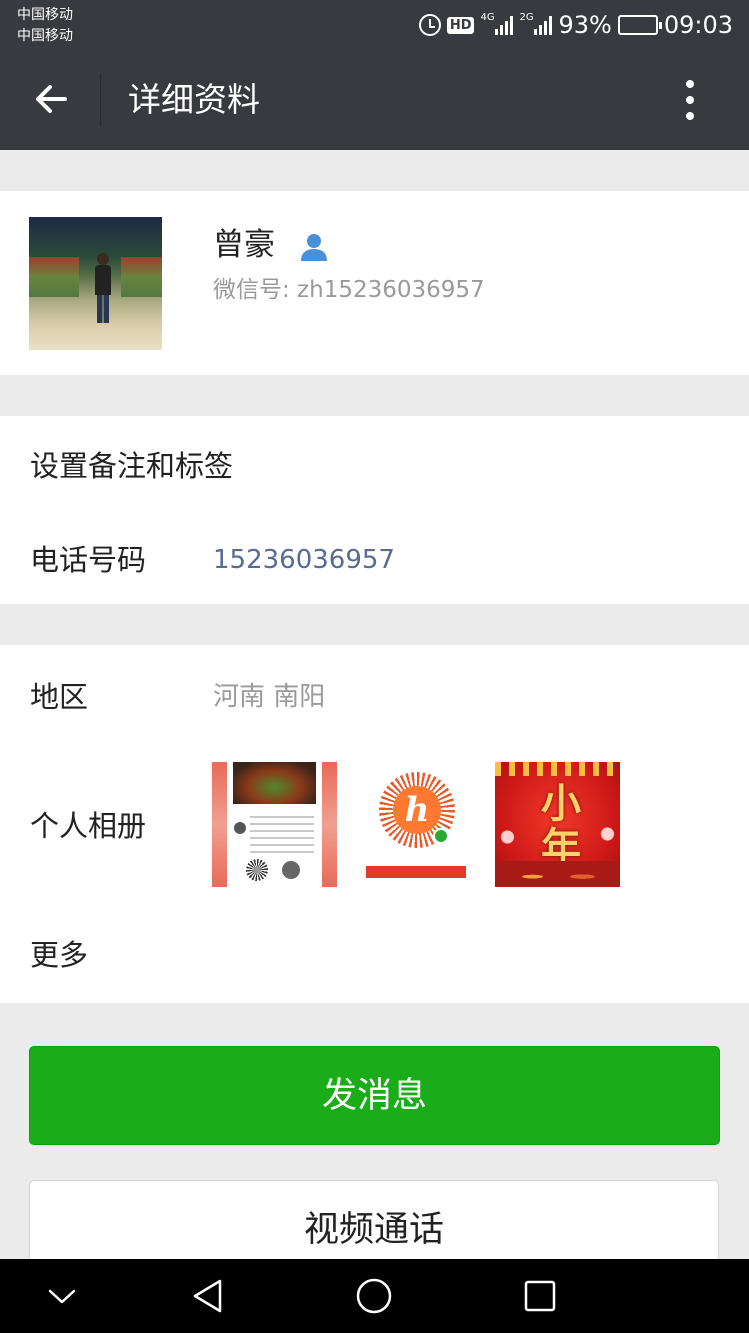  Describe the element at coordinates (540, 1296) in the screenshot. I see `recents-square-icon` at that location.